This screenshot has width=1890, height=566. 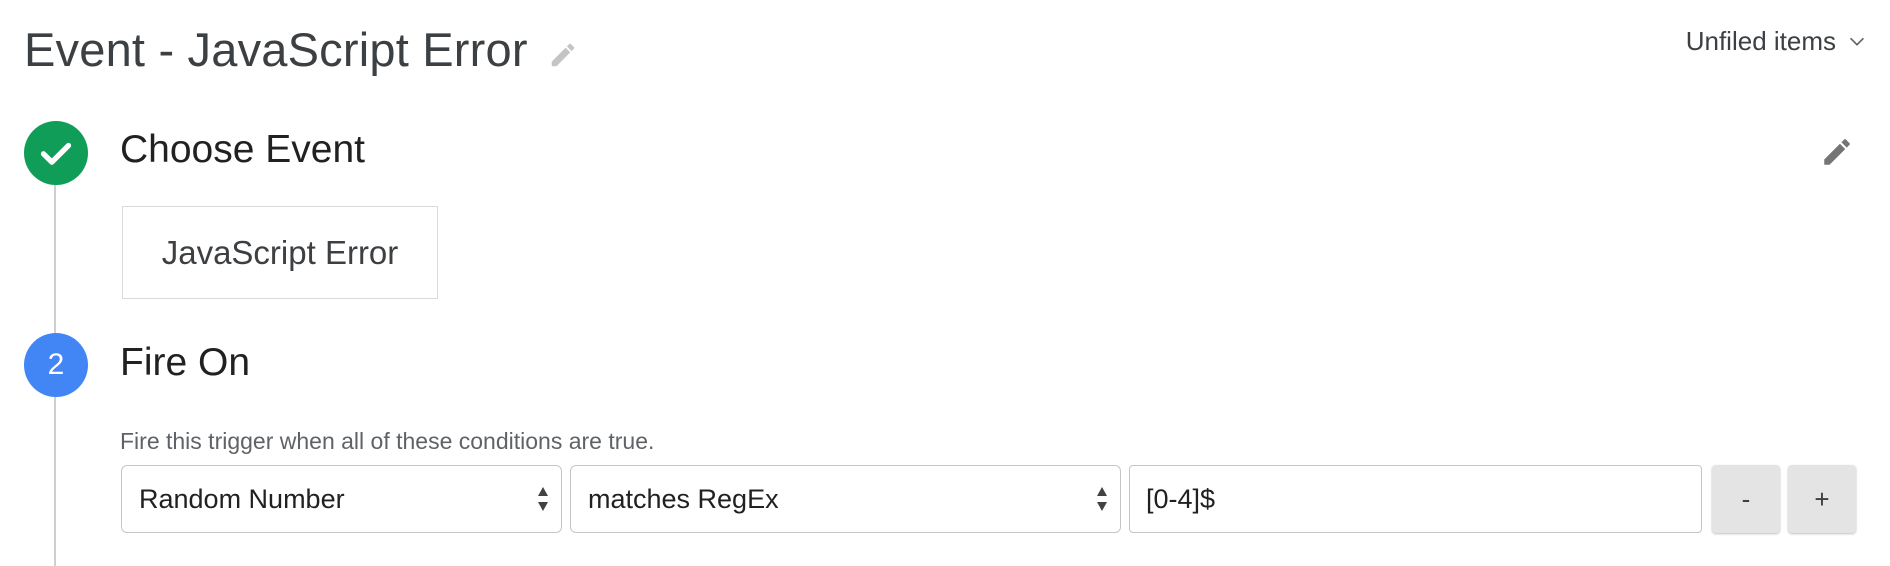 What do you see at coordinates (185, 362) in the screenshot?
I see `step-title-fire-on: Fire On` at bounding box center [185, 362].